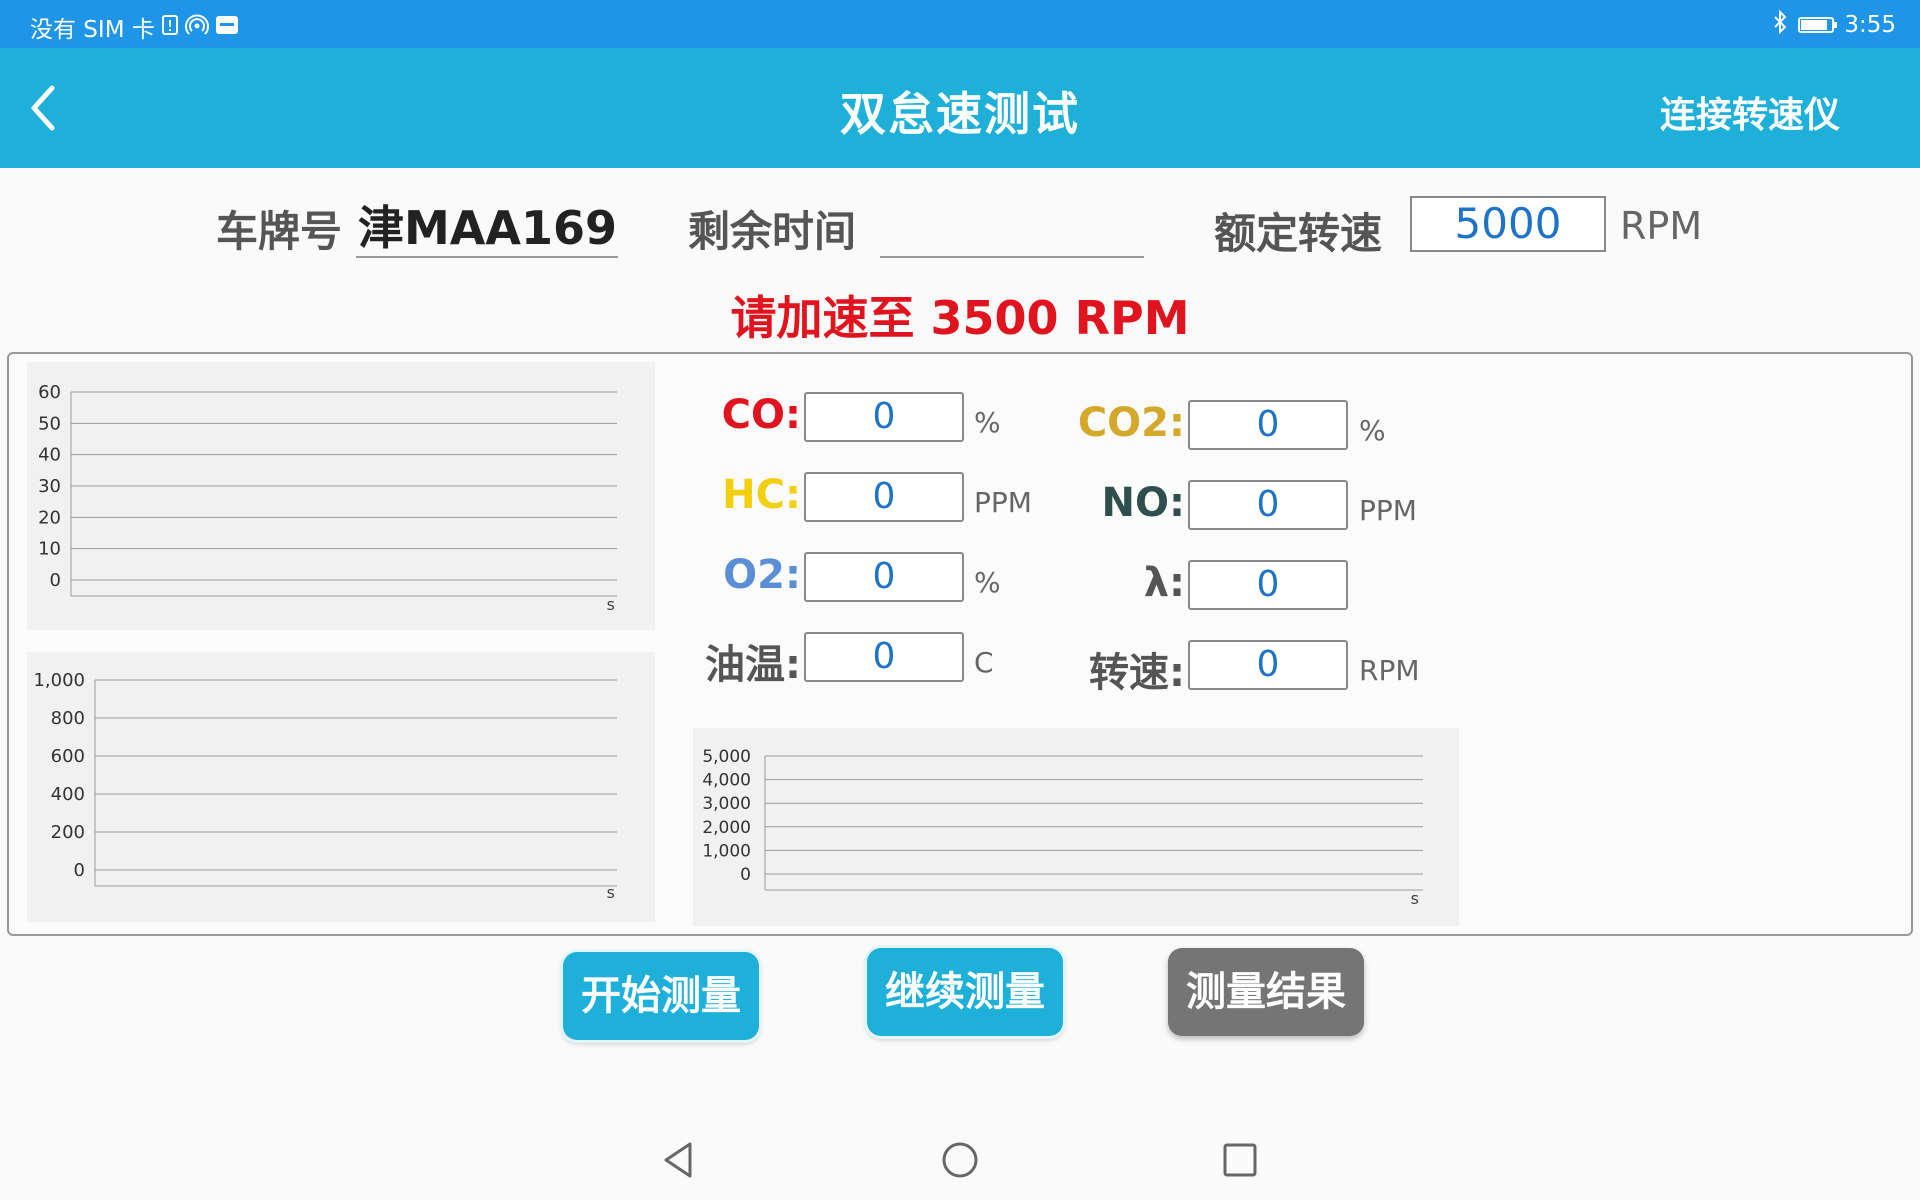 The height and width of the screenshot is (1200, 1920). Describe the element at coordinates (49, 423) in the screenshot. I see `y-tick-label: 50` at that location.